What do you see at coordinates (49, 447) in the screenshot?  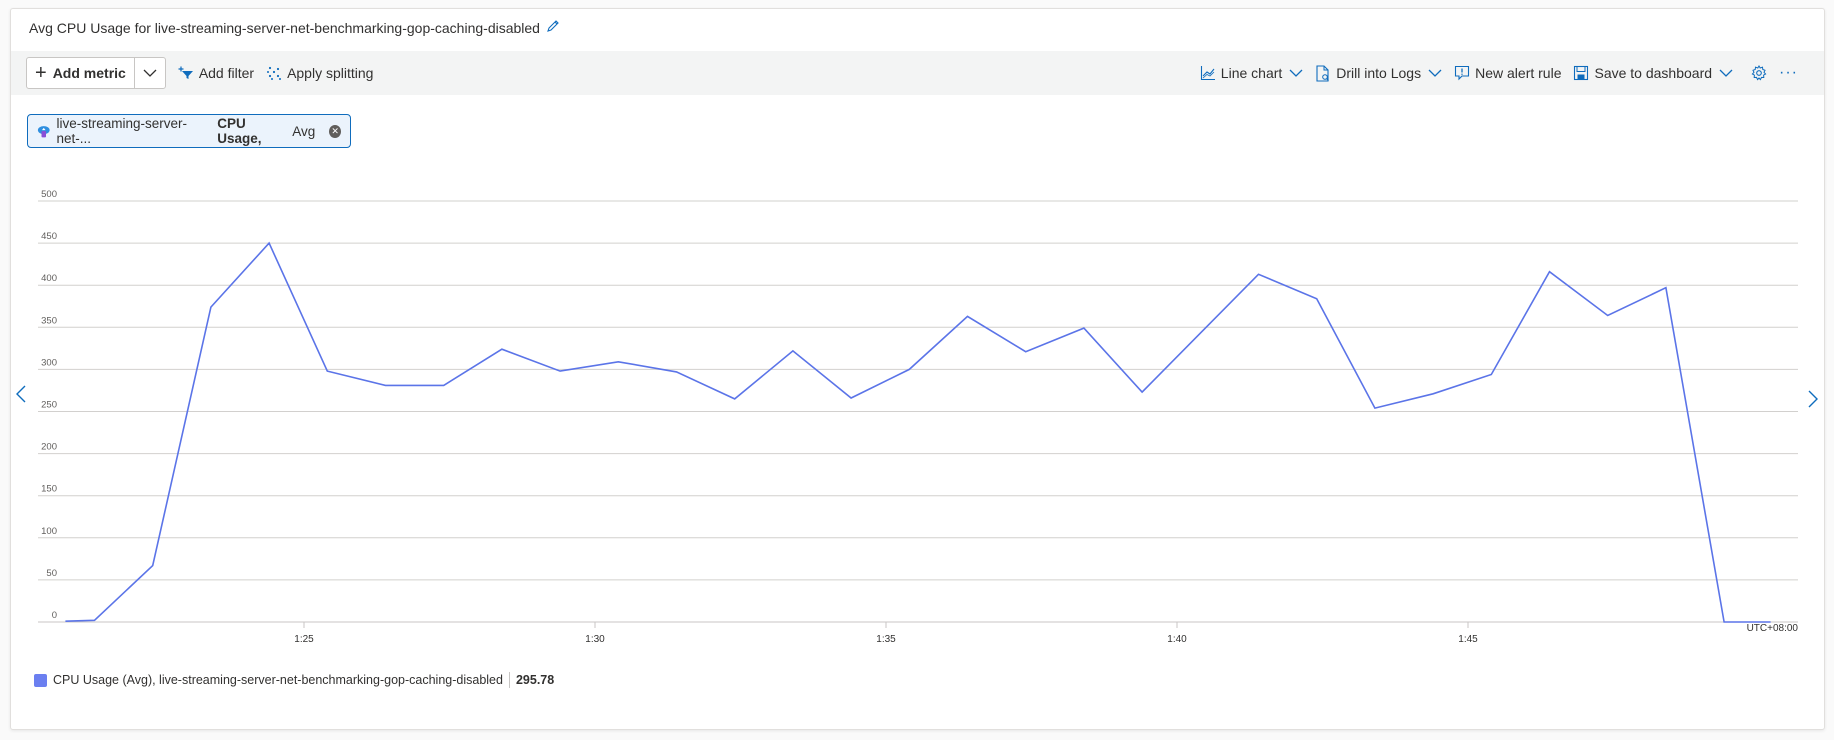 I see `y-tick-label: 200` at bounding box center [49, 447].